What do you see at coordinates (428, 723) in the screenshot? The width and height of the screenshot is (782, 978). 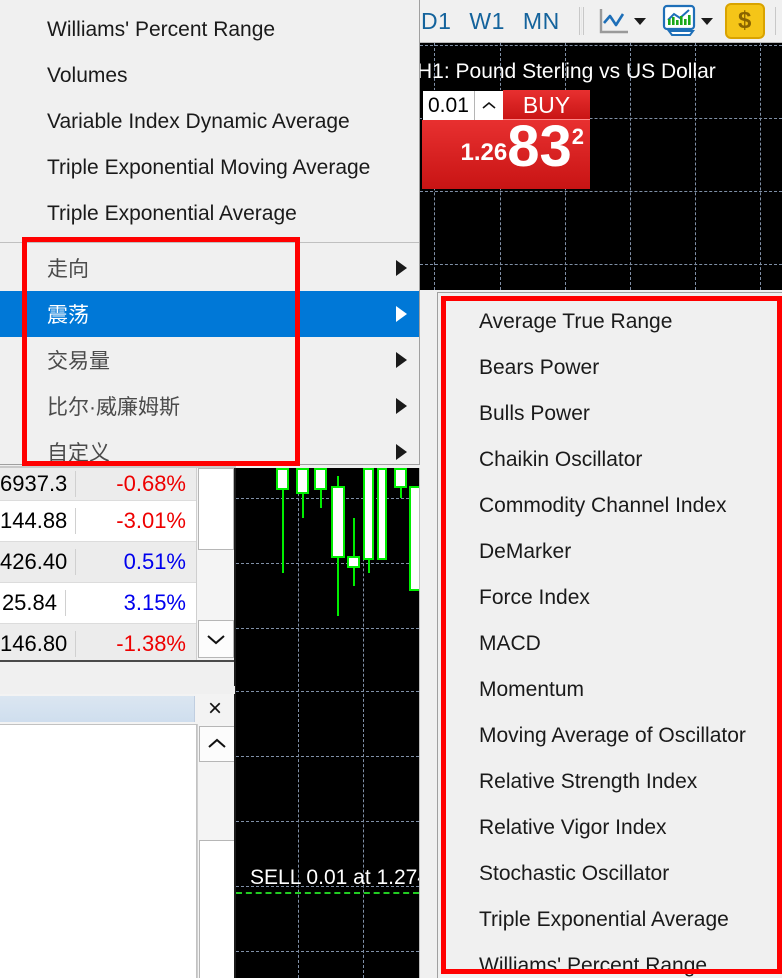 I see `chart-right-gutter` at bounding box center [428, 723].